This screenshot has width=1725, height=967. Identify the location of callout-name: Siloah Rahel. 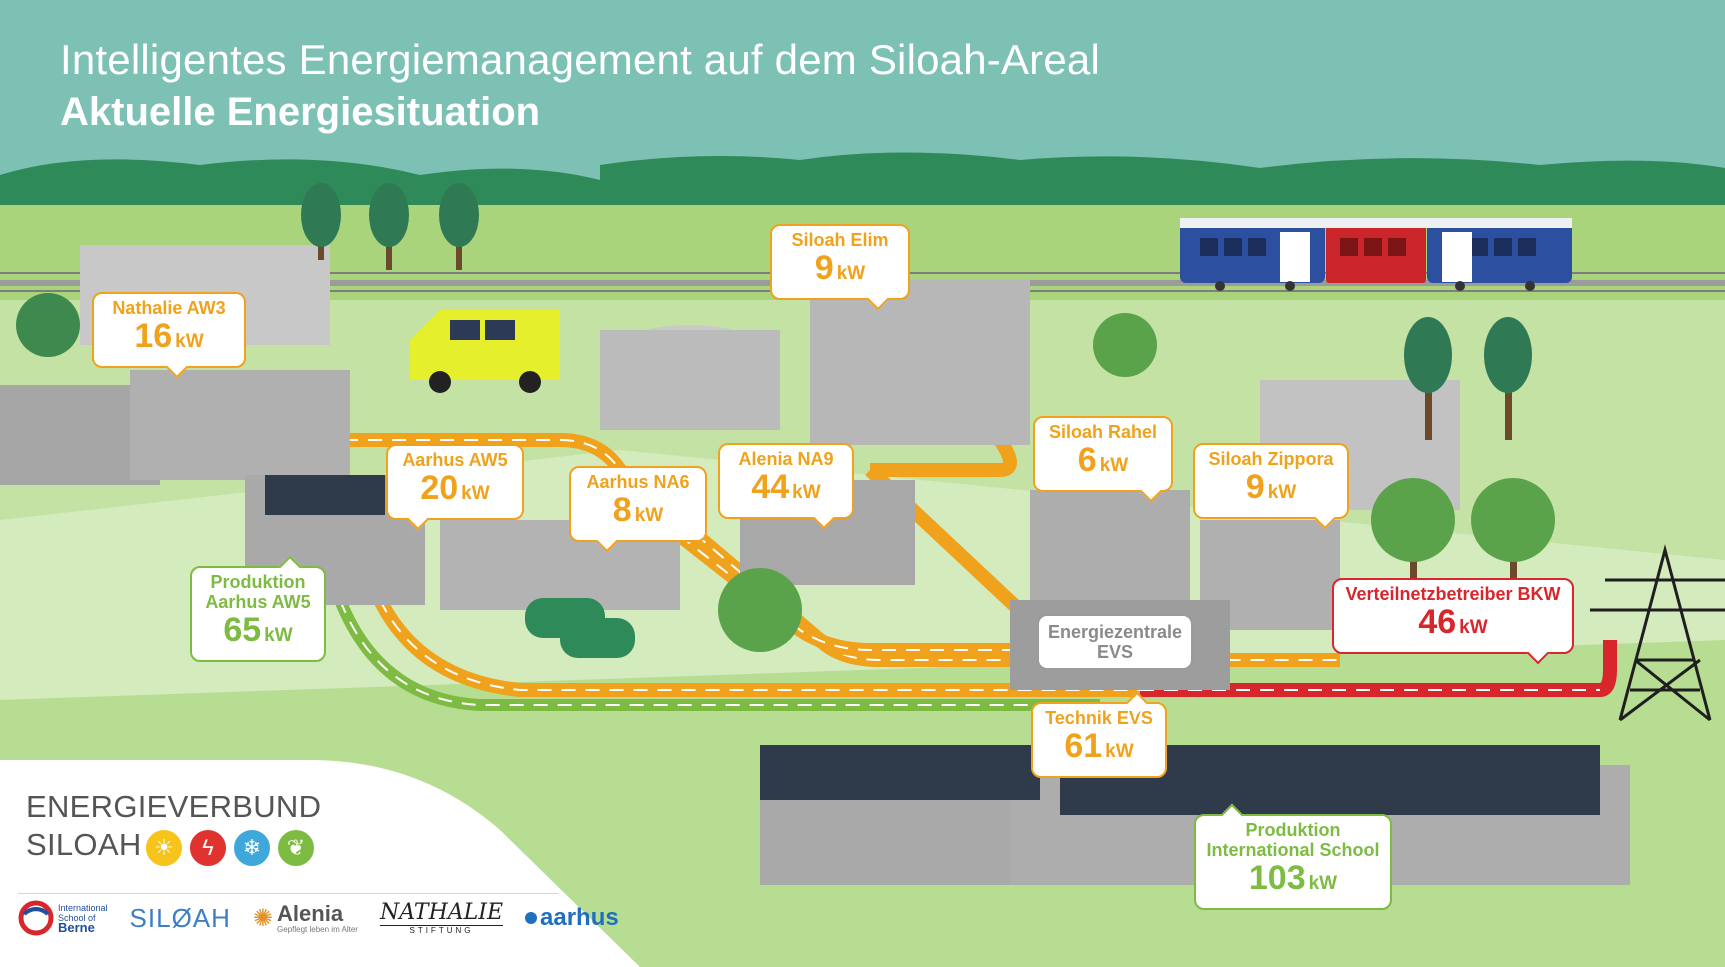
(1103, 432).